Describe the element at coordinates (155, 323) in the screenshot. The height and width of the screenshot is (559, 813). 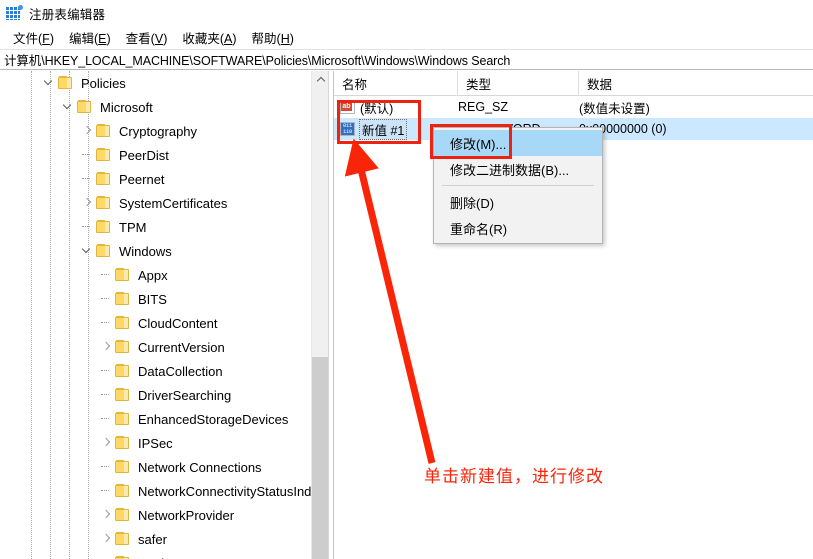
I see `tree-node-cloudcontent: CloudContent` at that location.